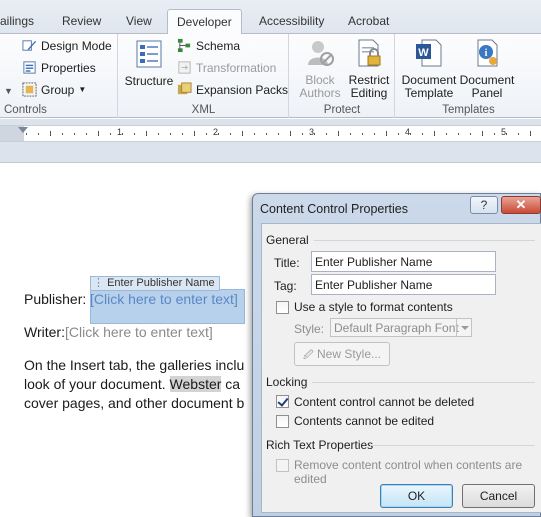 The width and height of the screenshot is (541, 517). I want to click on rich-text-section-label: Rich Text Properties, so click(320, 445).